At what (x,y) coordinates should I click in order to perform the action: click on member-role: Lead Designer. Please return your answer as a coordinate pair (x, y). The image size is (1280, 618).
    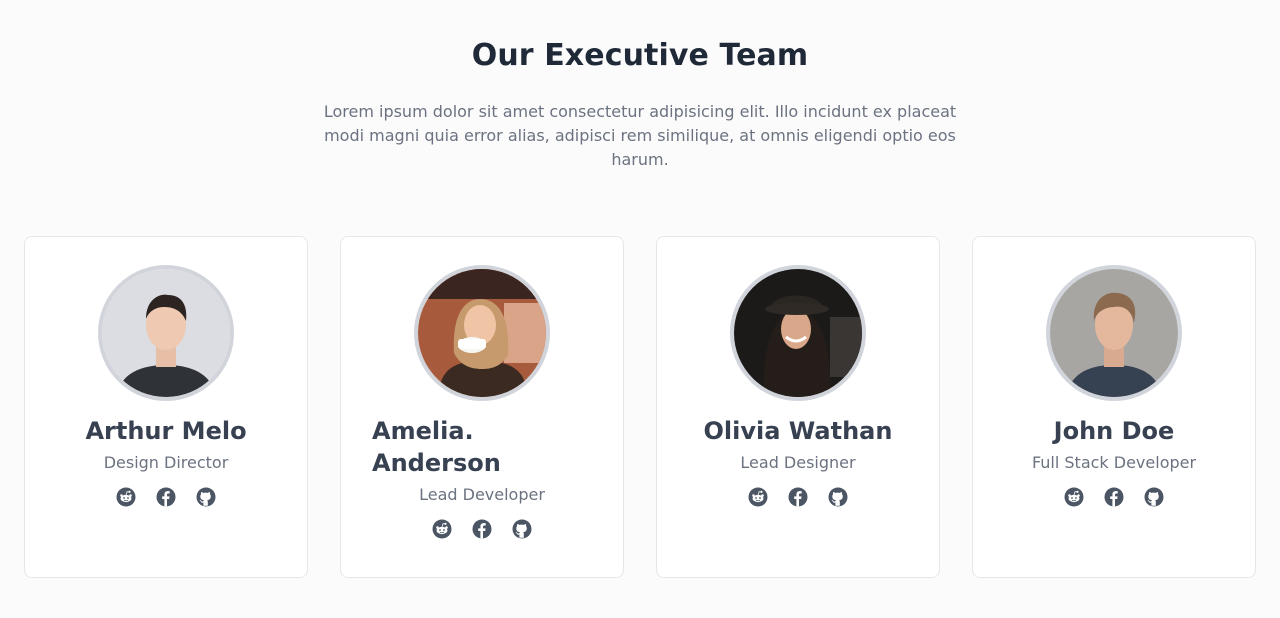
    Looking at the image, I should click on (798, 462).